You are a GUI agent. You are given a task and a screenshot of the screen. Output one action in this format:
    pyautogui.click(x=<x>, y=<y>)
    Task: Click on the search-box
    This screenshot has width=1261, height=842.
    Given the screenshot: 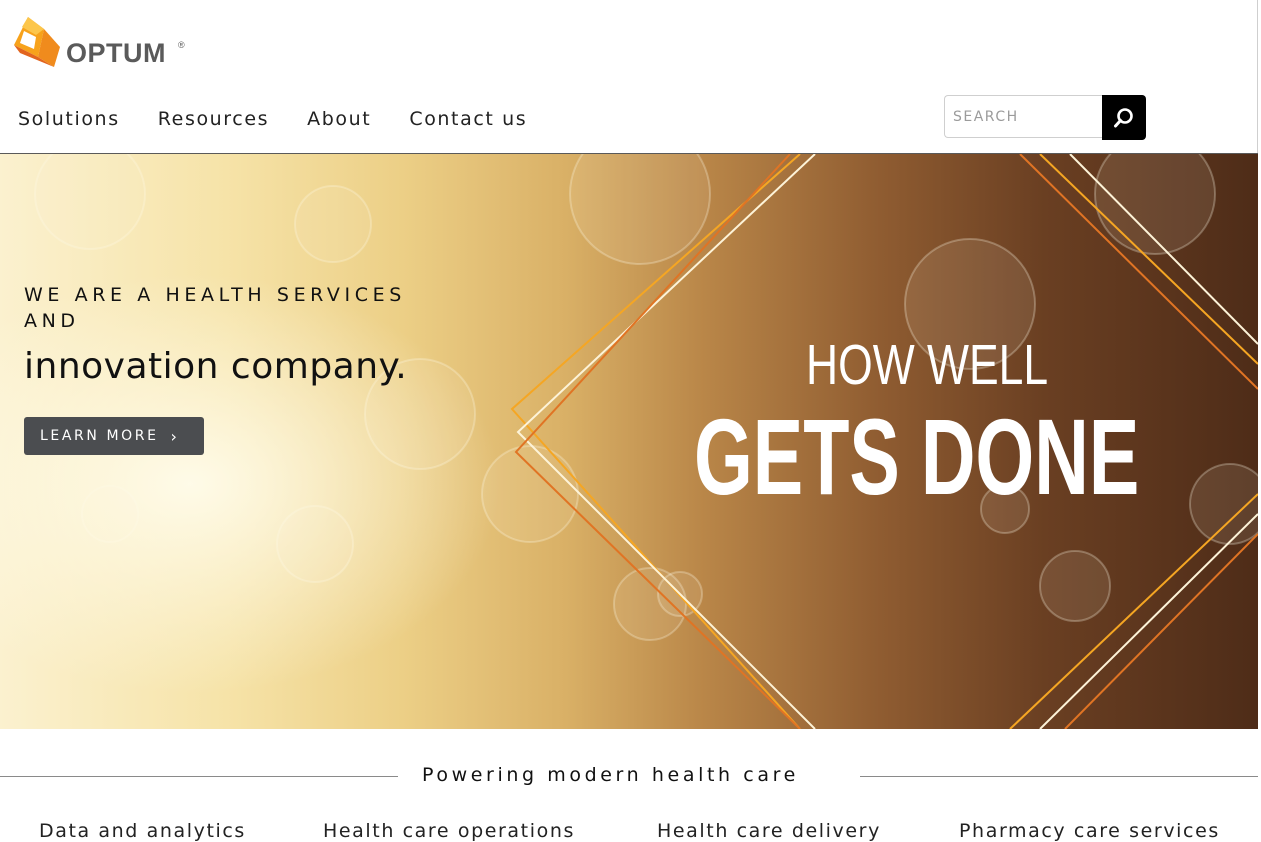 What is the action you would take?
    pyautogui.click(x=1045, y=117)
    